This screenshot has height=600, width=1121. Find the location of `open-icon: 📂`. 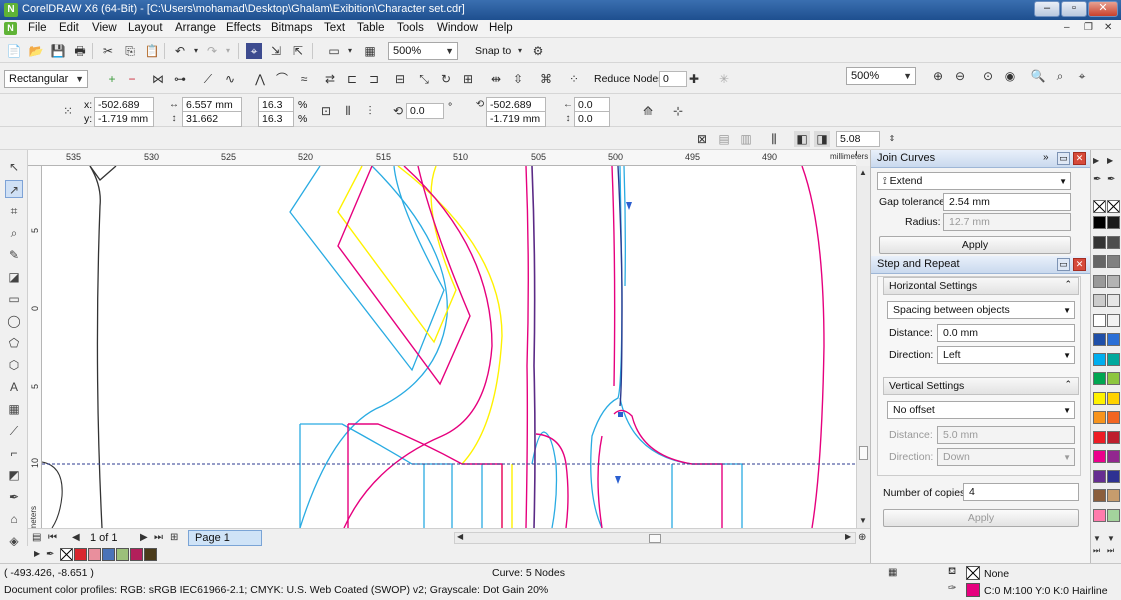

open-icon: 📂 is located at coordinates (36, 51).